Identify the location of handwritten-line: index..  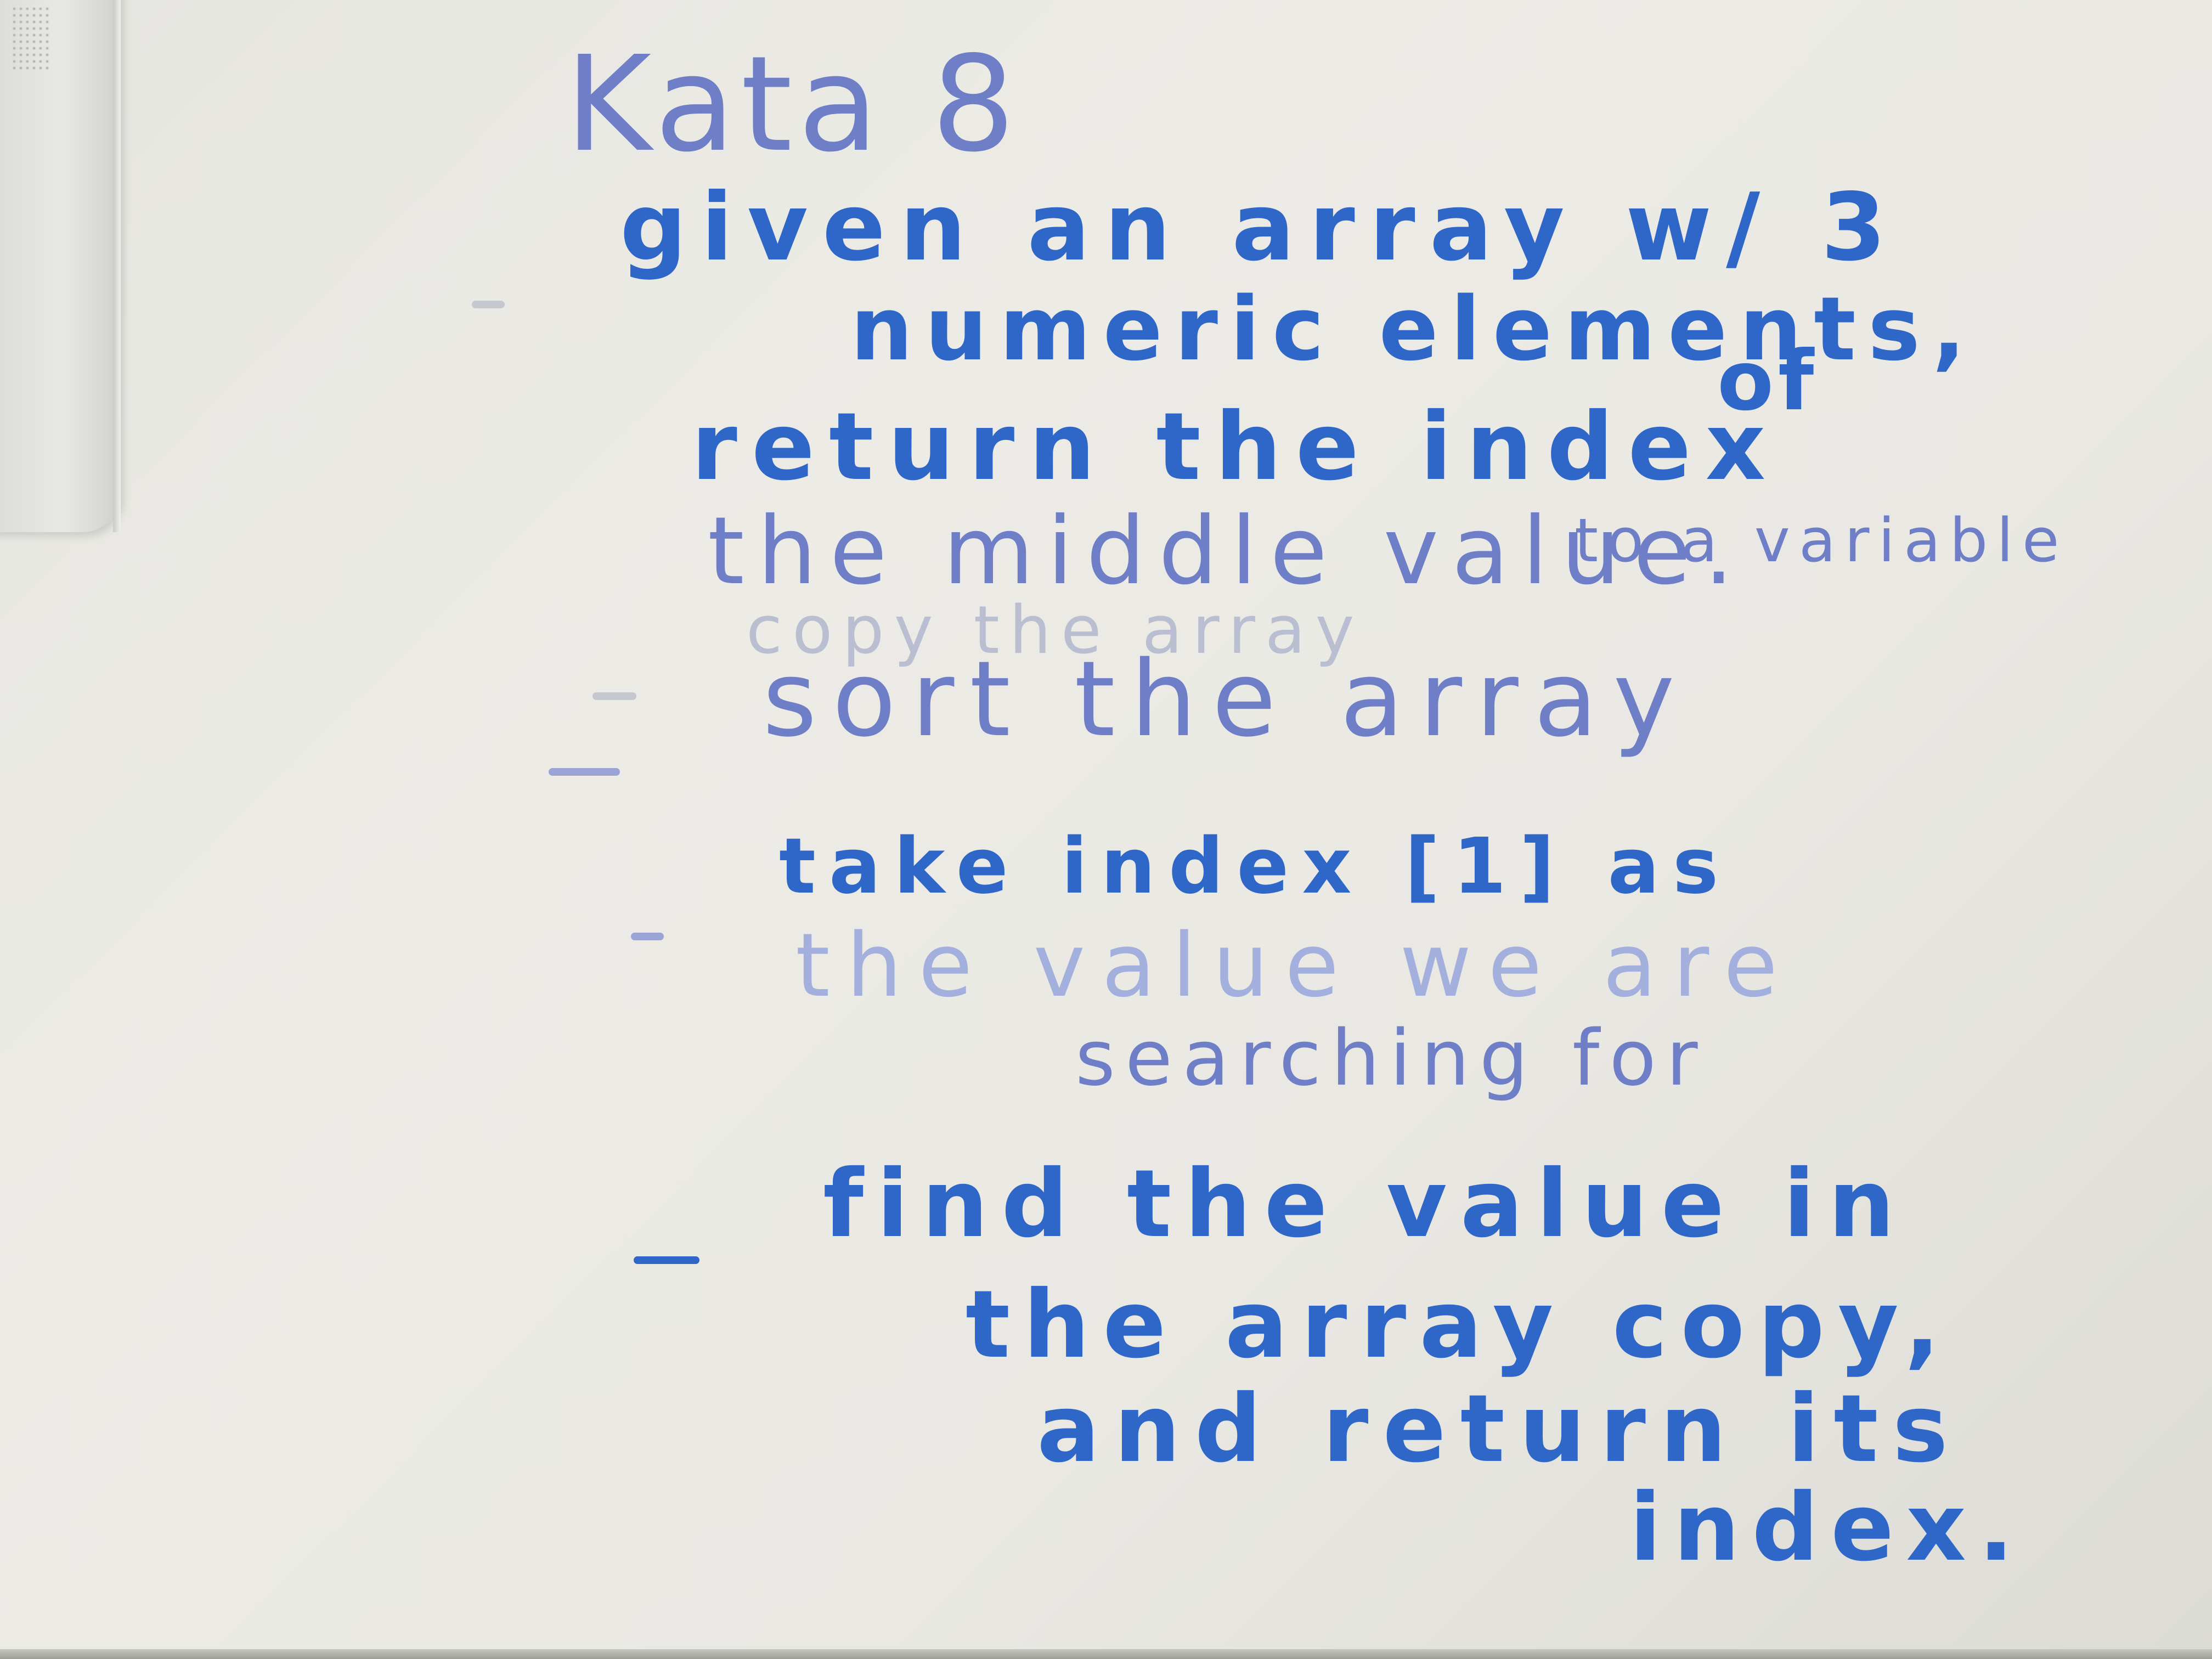
(1827, 1528).